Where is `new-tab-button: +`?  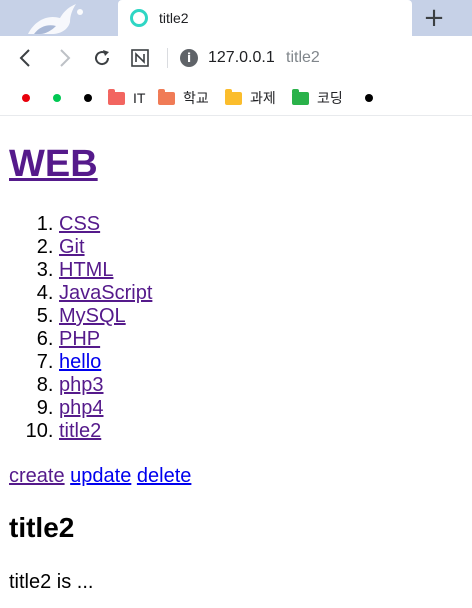
new-tab-button: + is located at coordinates (434, 18).